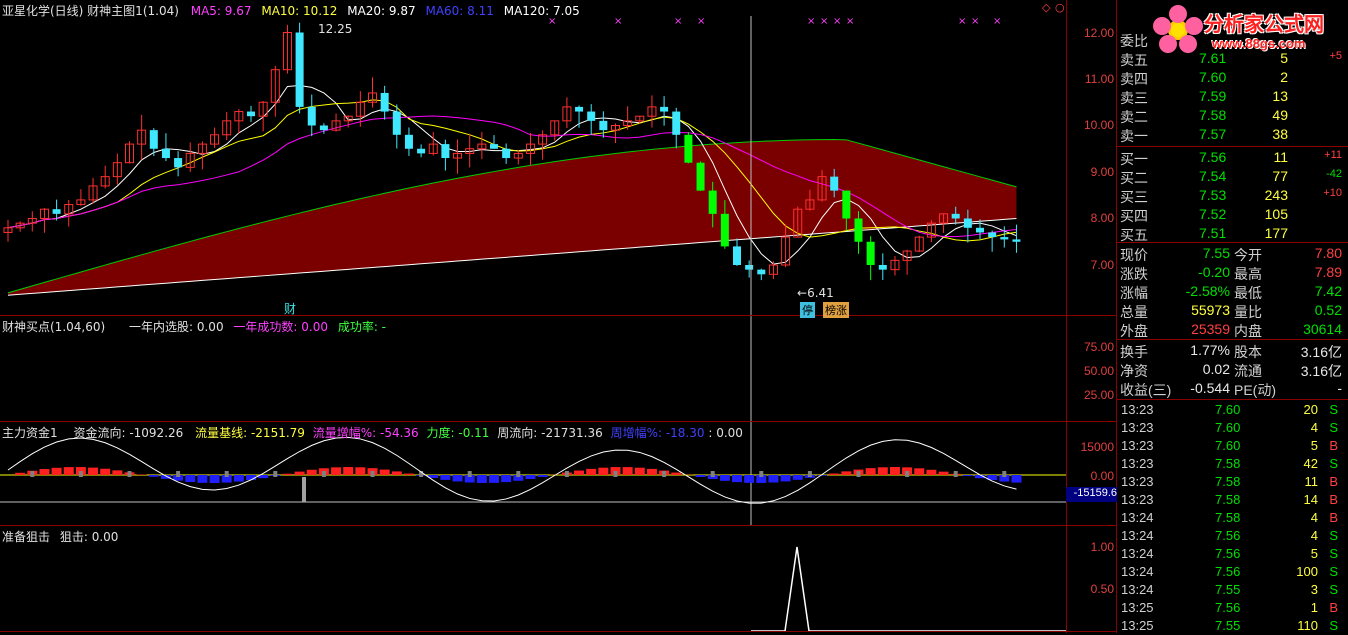 The width and height of the screenshot is (1348, 635). What do you see at coordinates (1232, 157) in the screenshot?
I see `bid-row: 买一7.5611+11` at bounding box center [1232, 157].